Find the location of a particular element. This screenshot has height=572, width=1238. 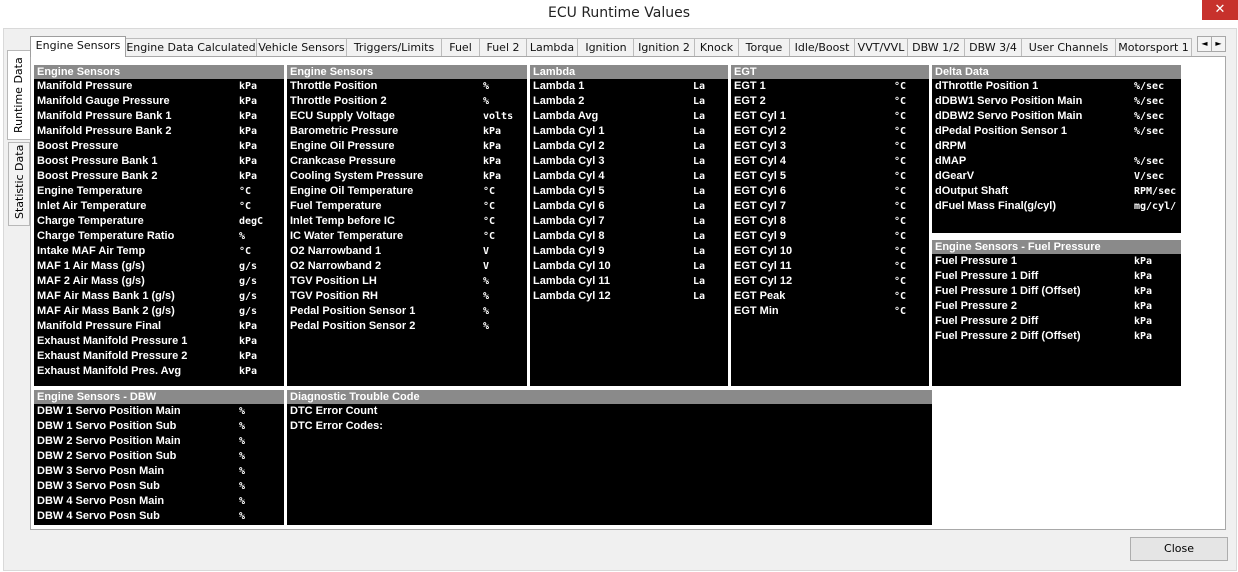

row-label: Lambda Cyl 4 is located at coordinates (569, 176).